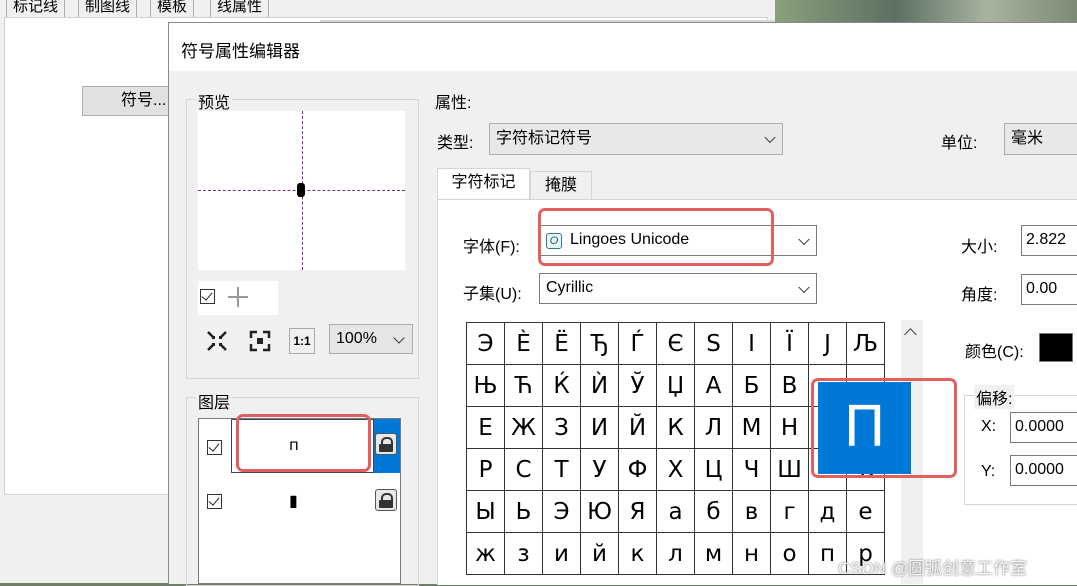 The height and width of the screenshot is (586, 1077). Describe the element at coordinates (523, 511) in the screenshot. I see `glyph-cell: Ь` at that location.